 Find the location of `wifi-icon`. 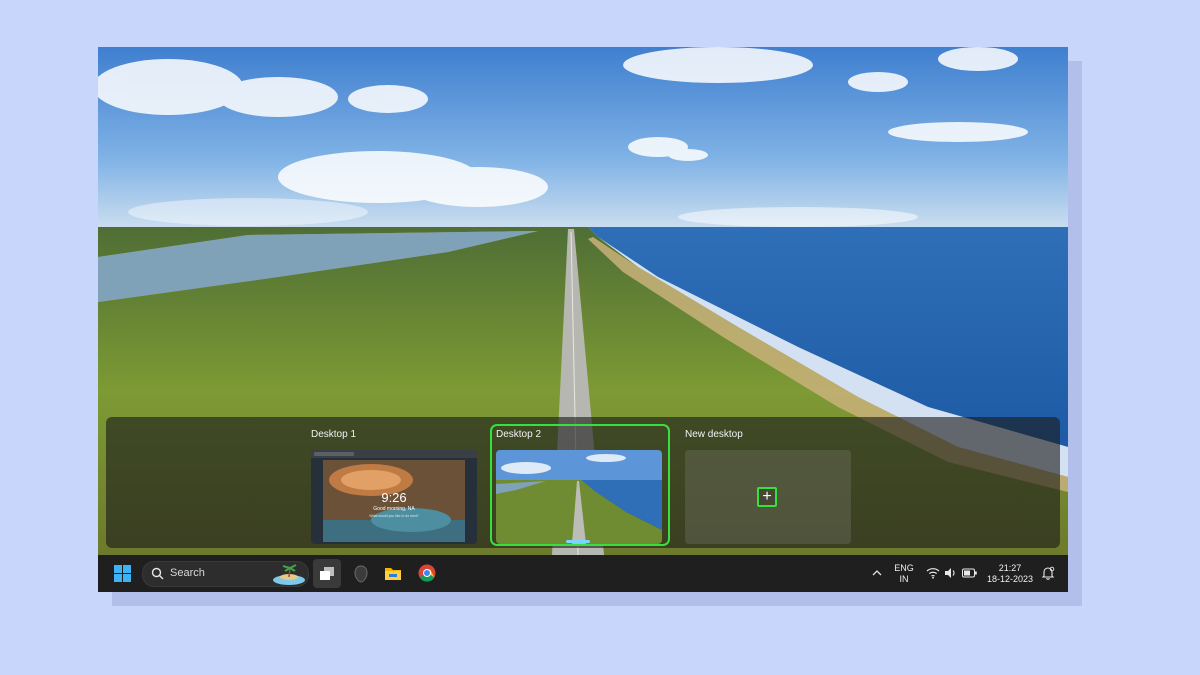

wifi-icon is located at coordinates (933, 573).